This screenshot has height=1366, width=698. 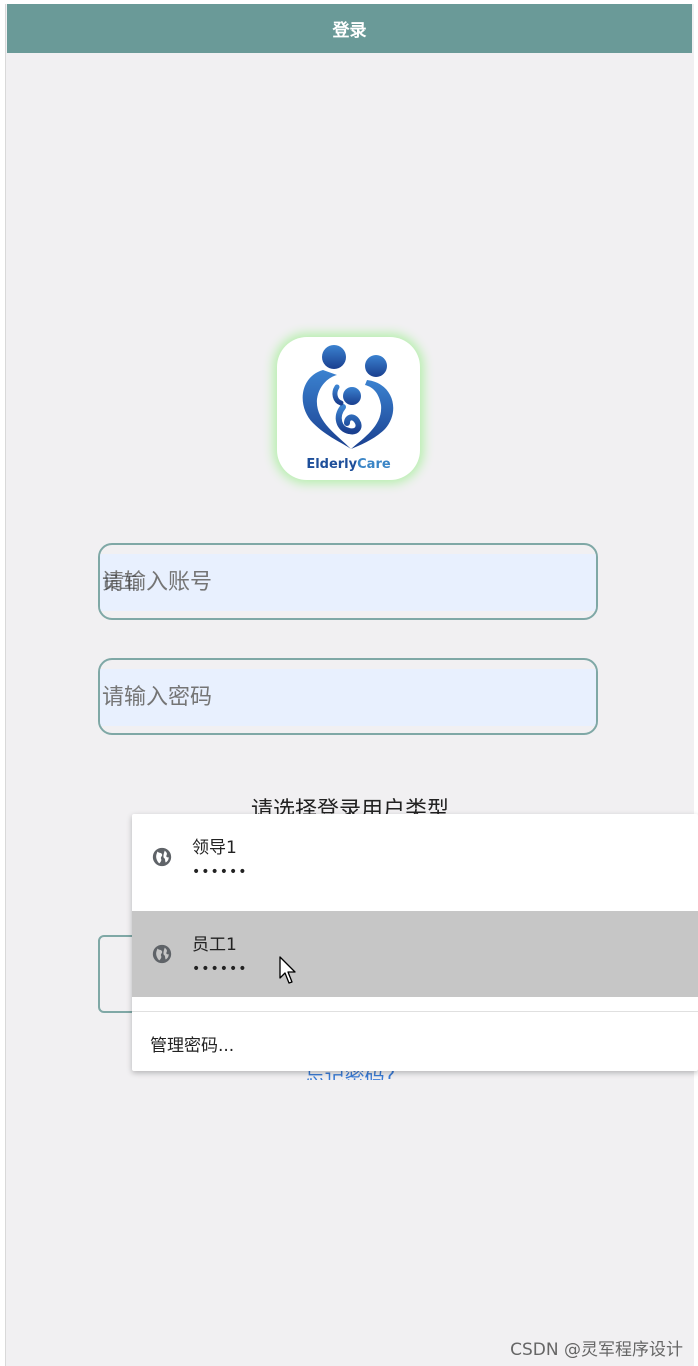 I want to click on role-select-label: 请选择登录用户类型, so click(x=350, y=803).